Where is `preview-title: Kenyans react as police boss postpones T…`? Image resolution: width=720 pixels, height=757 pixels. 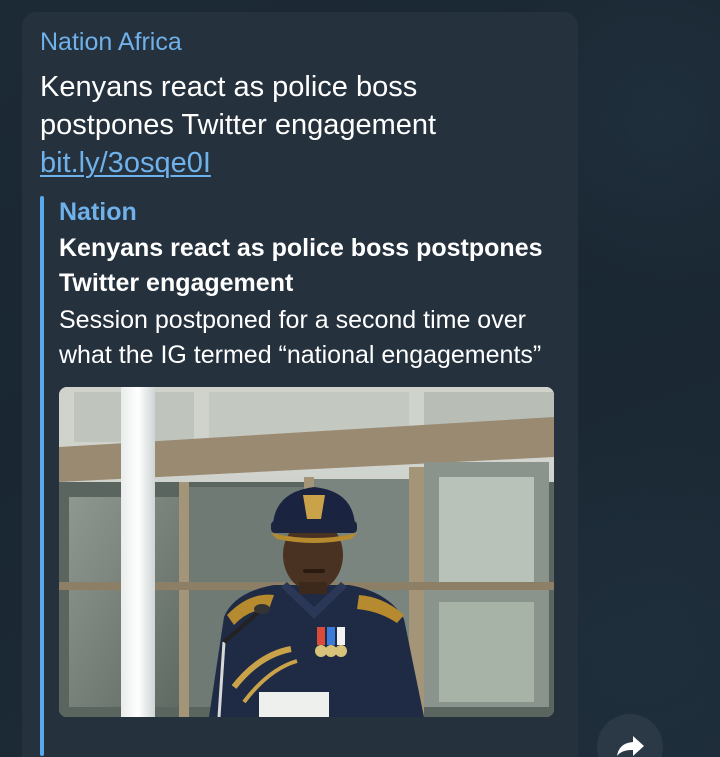
preview-title: Kenyans react as police boss postpones T… is located at coordinates (301, 265).